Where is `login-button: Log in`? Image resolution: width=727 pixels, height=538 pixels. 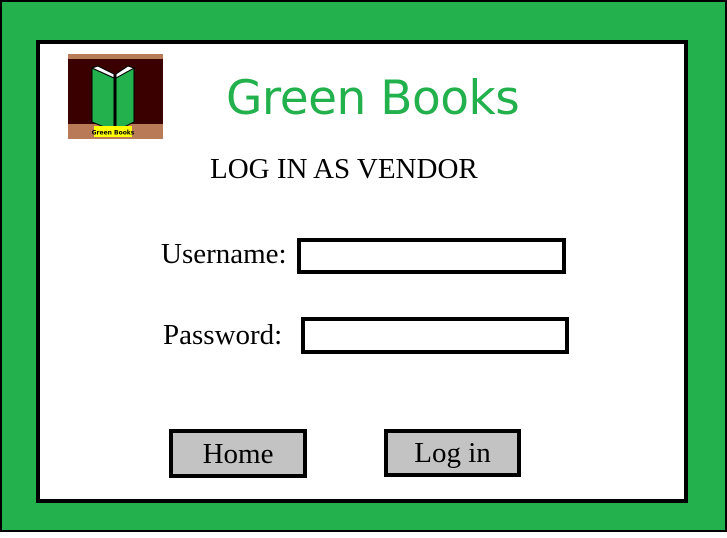
login-button: Log in is located at coordinates (452, 453).